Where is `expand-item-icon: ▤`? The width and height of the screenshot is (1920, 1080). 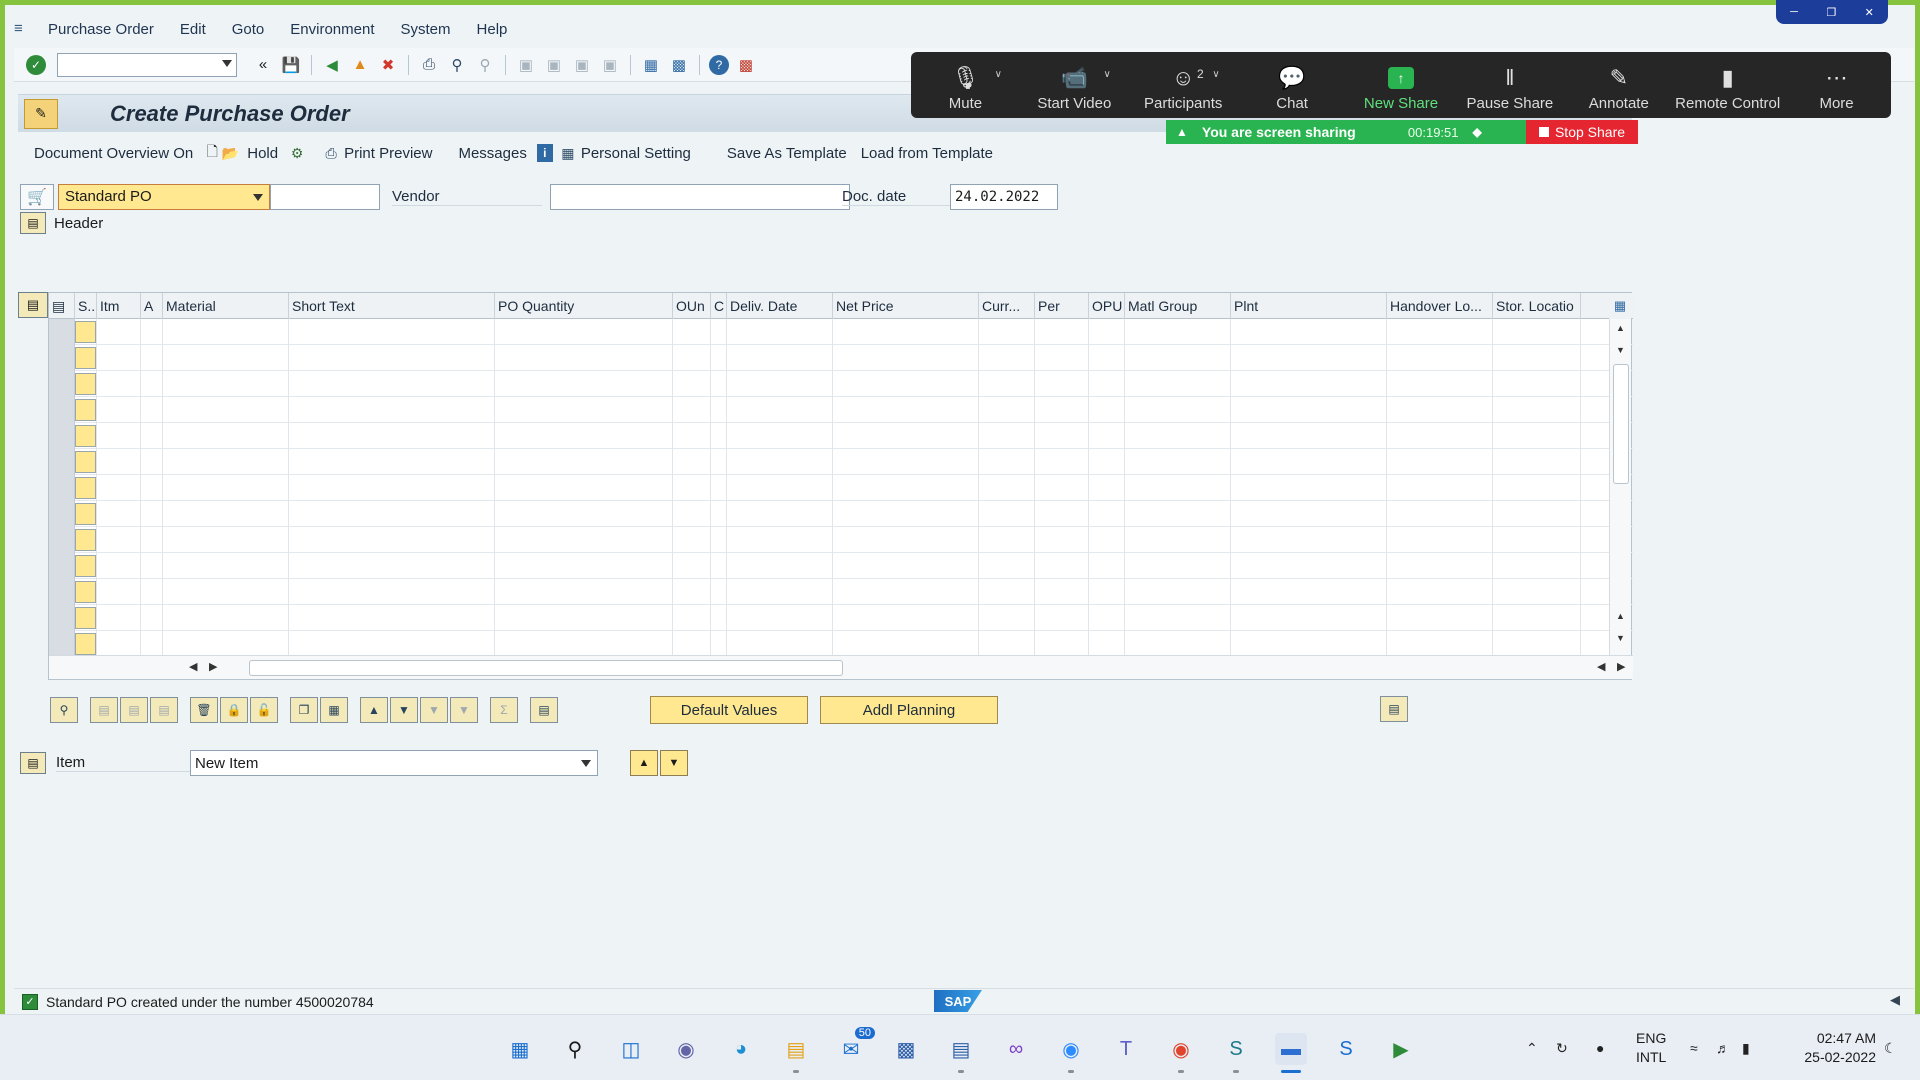
expand-item-icon: ▤ is located at coordinates (33, 763).